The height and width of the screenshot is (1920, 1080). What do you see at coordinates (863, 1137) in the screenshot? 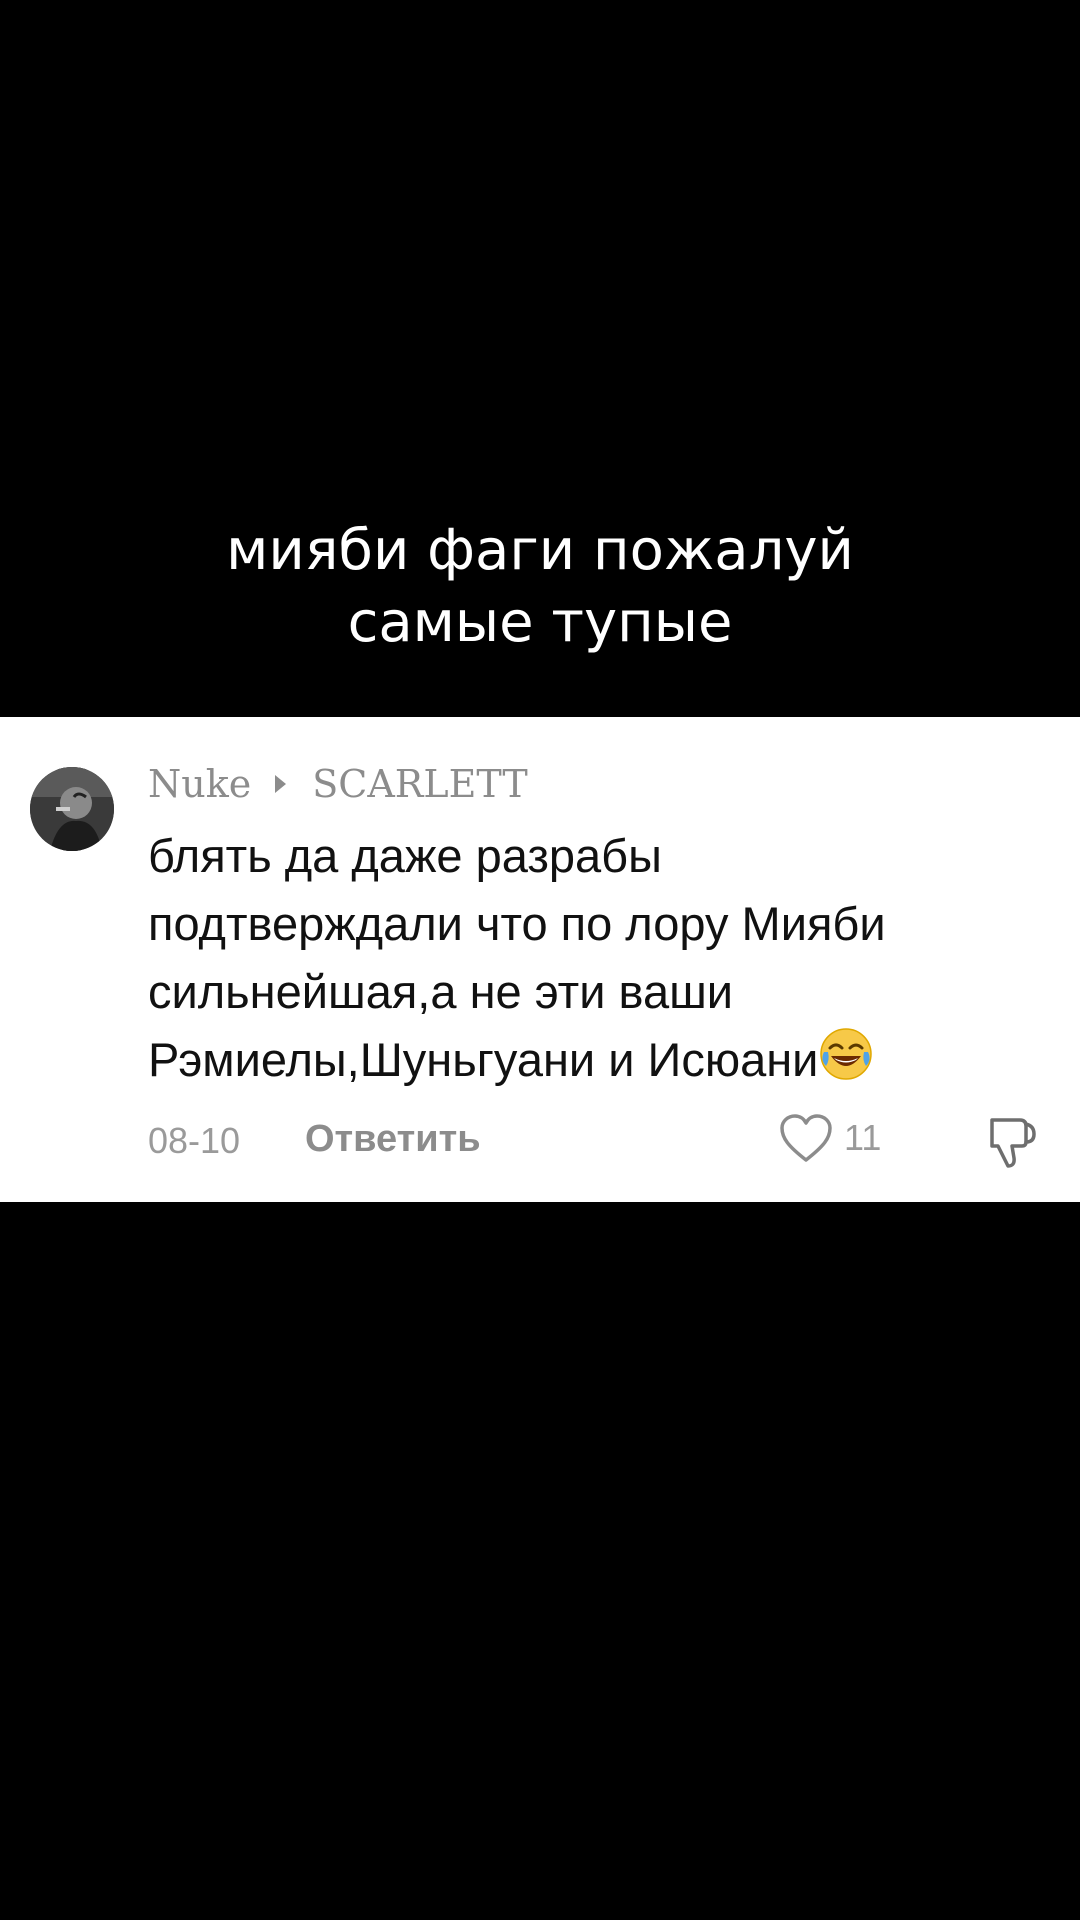
I see `like-count: 11` at bounding box center [863, 1137].